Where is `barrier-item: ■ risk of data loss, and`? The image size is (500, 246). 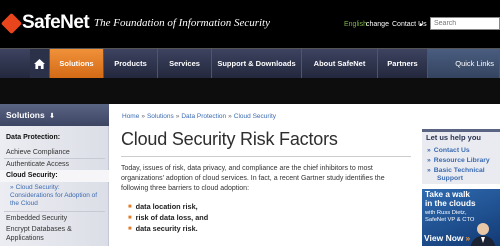
barrier-item: ■ risk of data loss, and is located at coordinates (168, 217).